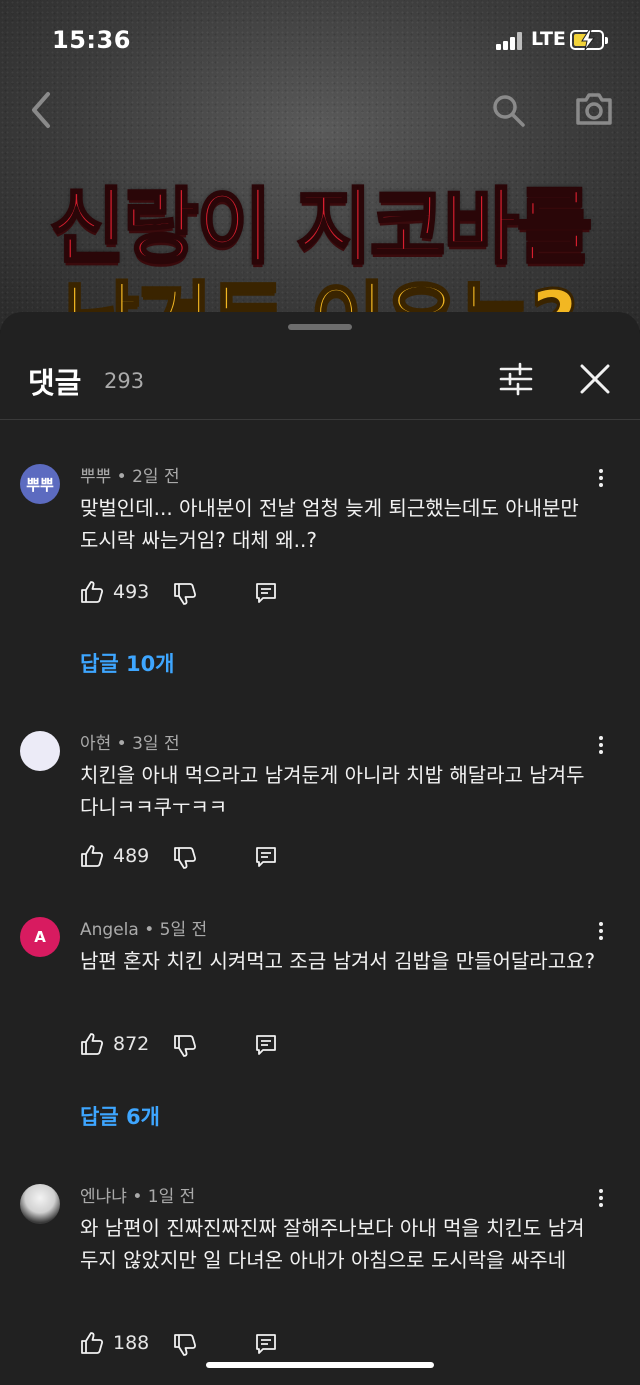  Describe the element at coordinates (320, 1365) in the screenshot. I see `home-indicator` at that location.